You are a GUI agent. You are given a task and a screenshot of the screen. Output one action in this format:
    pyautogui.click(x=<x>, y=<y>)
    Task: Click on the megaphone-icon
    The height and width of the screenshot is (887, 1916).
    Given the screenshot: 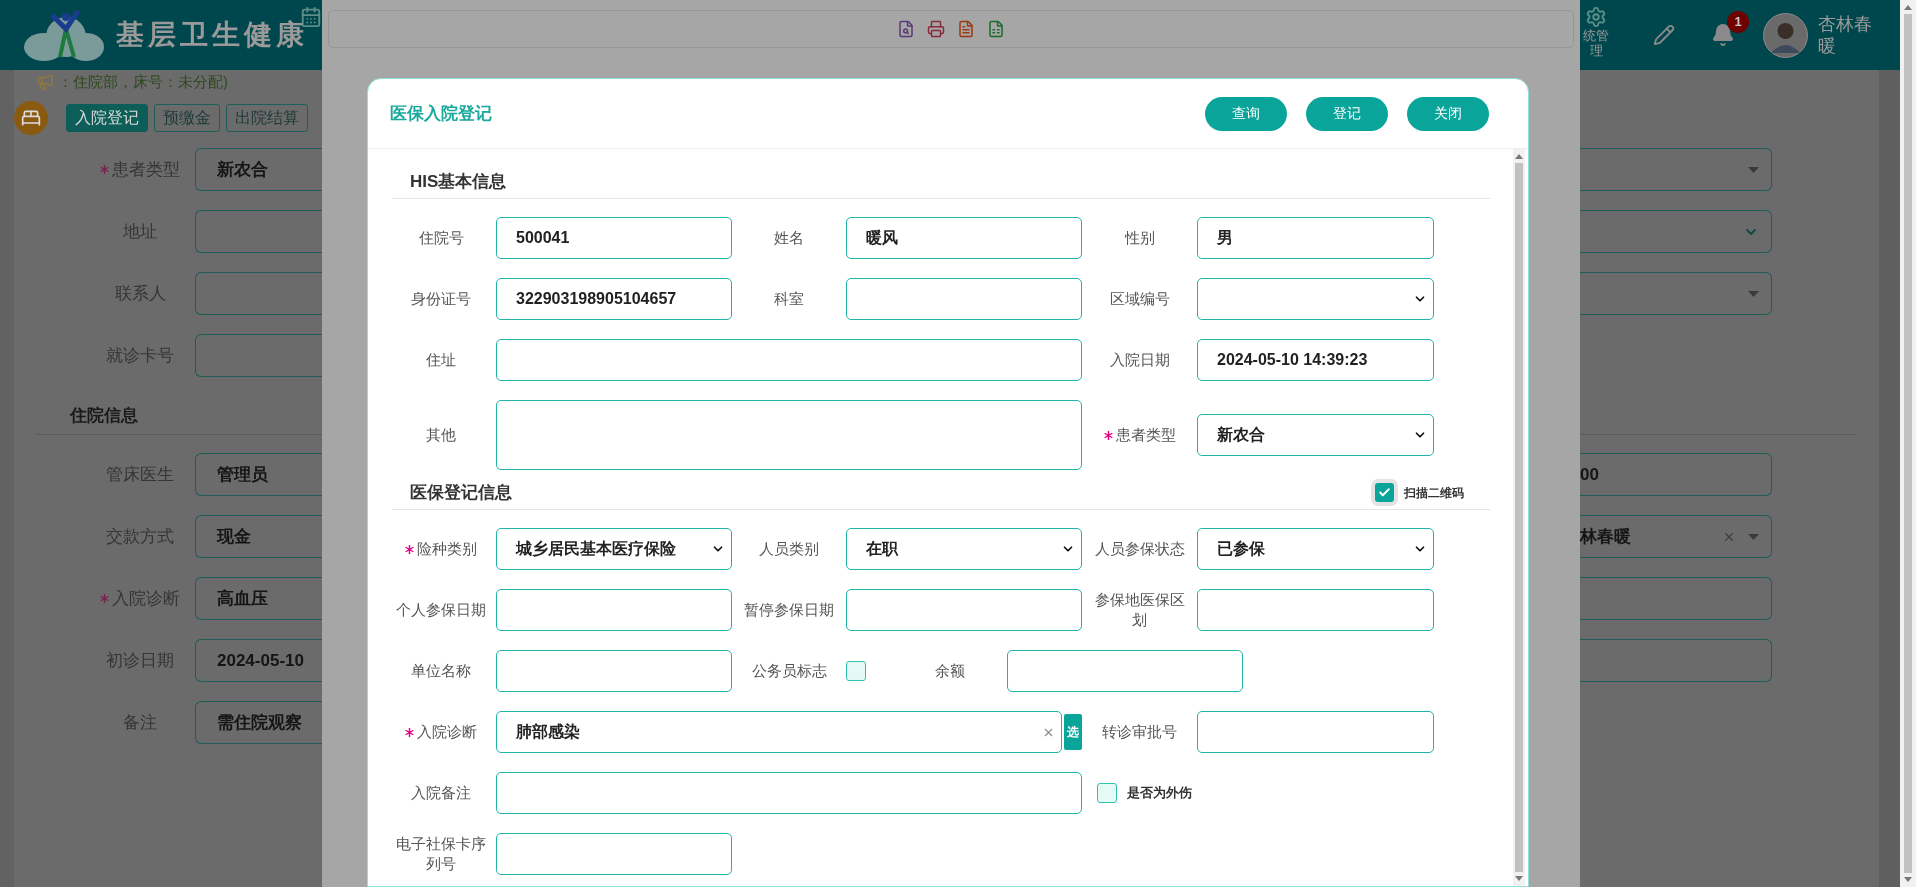 What is the action you would take?
    pyautogui.click(x=45, y=82)
    